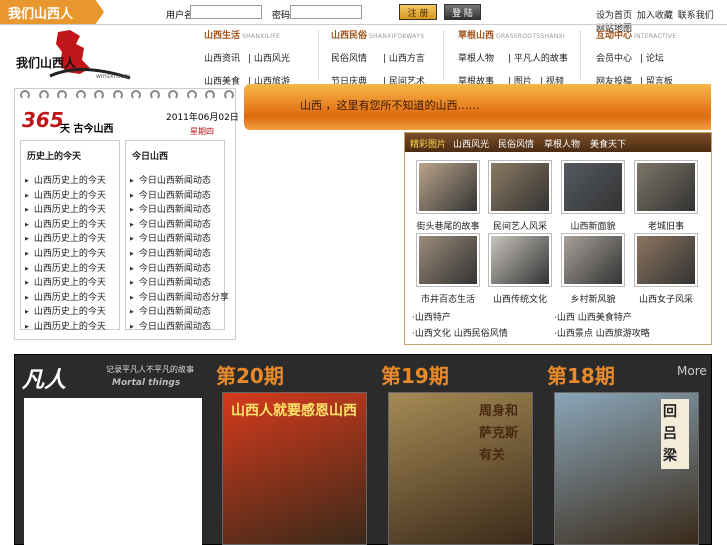  What do you see at coordinates (516, 143) in the screenshot?
I see `tab-folk: 民俗风情` at bounding box center [516, 143].